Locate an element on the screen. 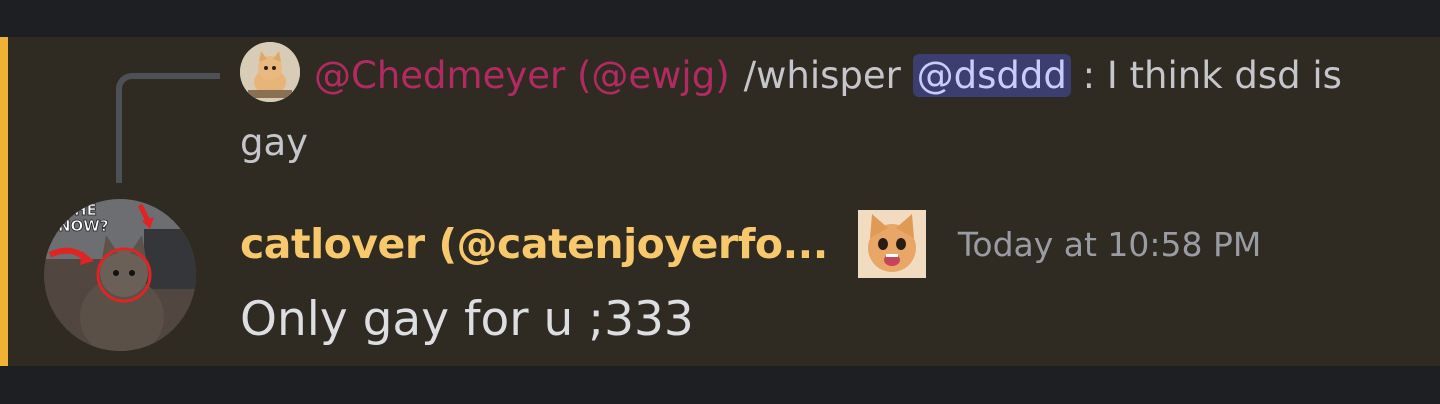 This screenshot has height=404, width=1440. mention-highlight-bar is located at coordinates (4, 201).